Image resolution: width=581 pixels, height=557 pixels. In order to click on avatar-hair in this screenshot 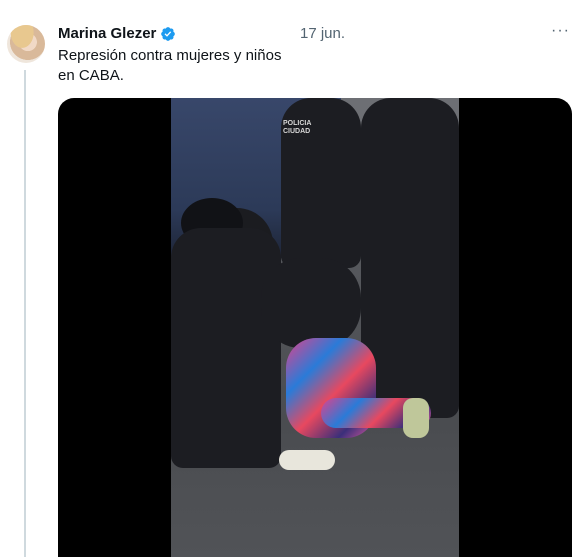, I will do `click(26, 44)`.